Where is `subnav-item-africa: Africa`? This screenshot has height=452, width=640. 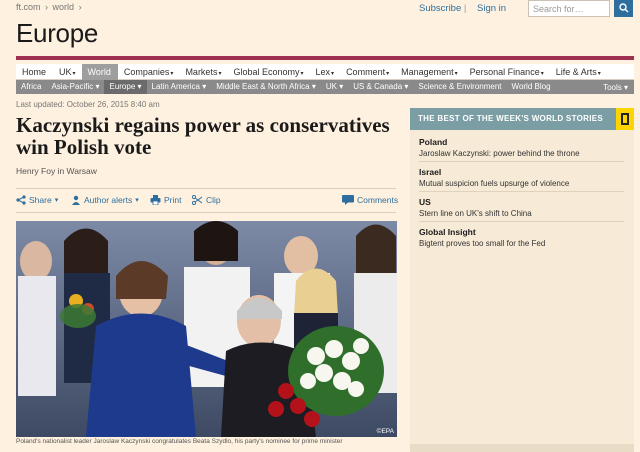 subnav-item-africa: Africa is located at coordinates (31, 87).